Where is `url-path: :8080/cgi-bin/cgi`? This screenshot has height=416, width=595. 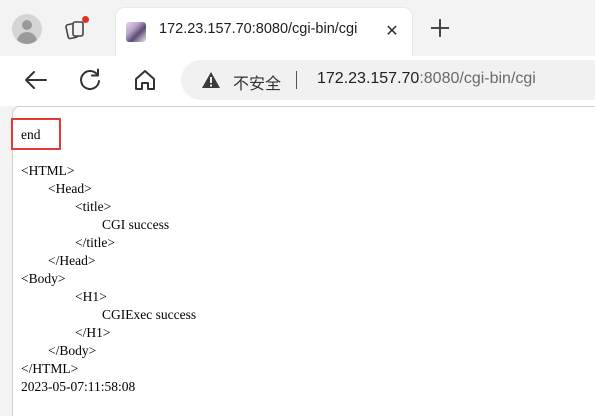
url-path: :8080/cgi-bin/cgi is located at coordinates (477, 78).